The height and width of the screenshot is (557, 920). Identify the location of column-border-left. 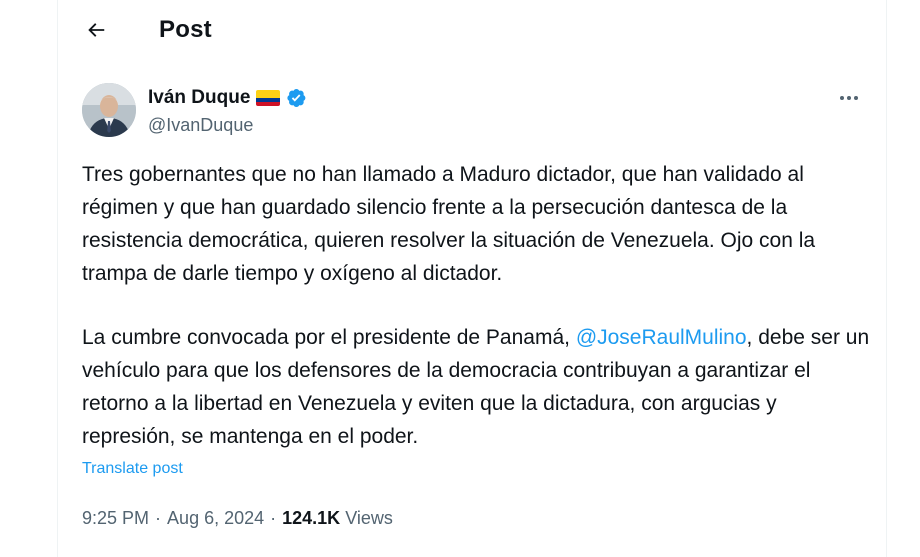
(57, 278).